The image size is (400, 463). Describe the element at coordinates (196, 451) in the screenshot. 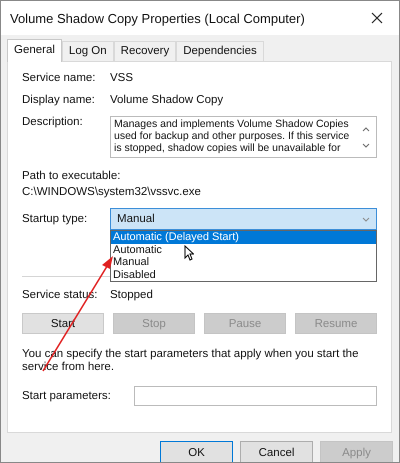

I see `dialog-button: OK` at that location.